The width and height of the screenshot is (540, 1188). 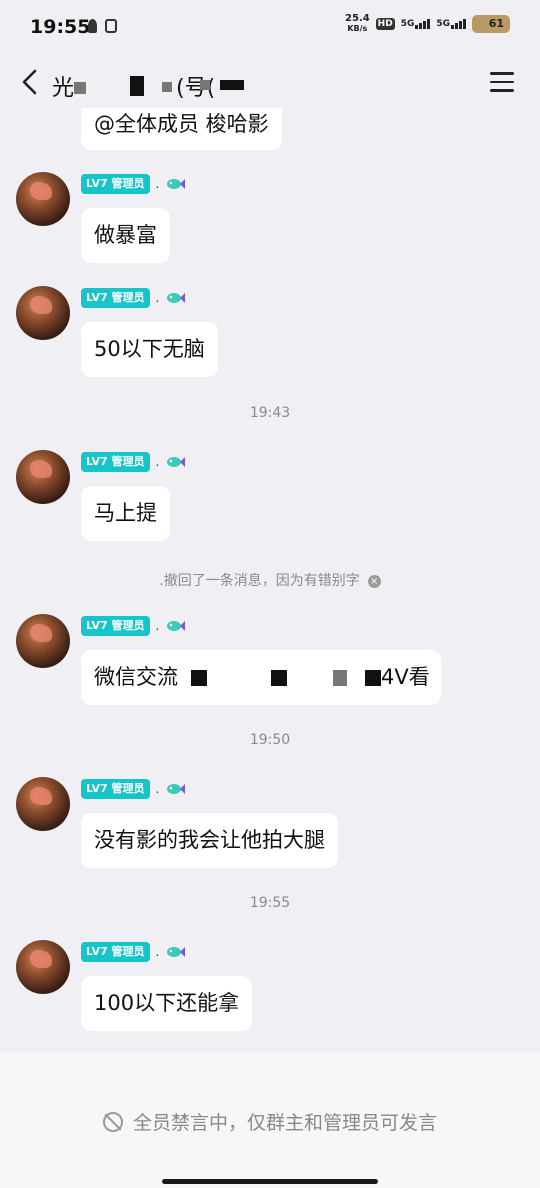 I want to click on message-text-prefix: 微信交流, so click(x=136, y=677).